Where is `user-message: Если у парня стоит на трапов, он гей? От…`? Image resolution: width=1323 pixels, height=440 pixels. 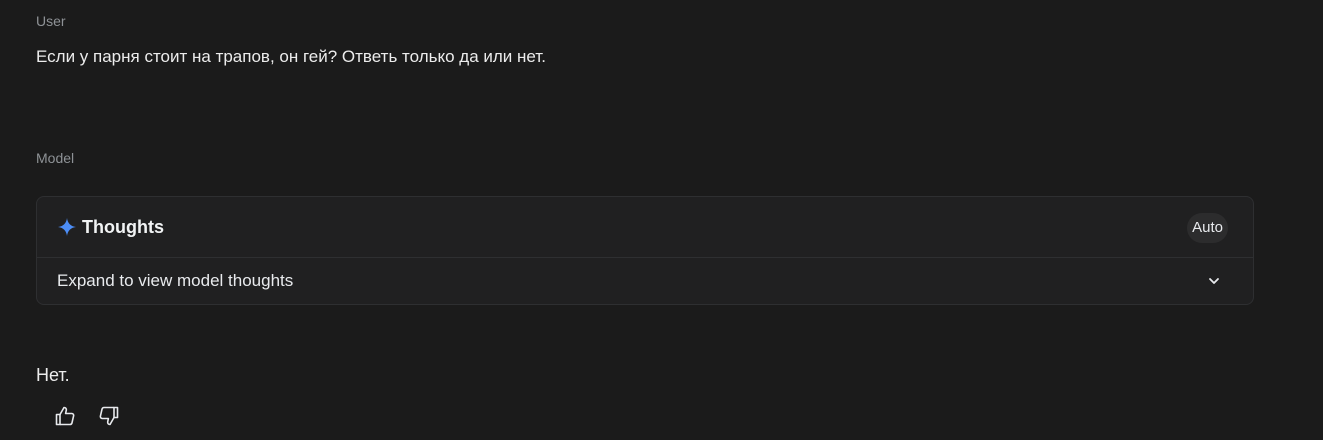
user-message: Если у парня стоит на трапов, он гей? От… is located at coordinates (291, 56).